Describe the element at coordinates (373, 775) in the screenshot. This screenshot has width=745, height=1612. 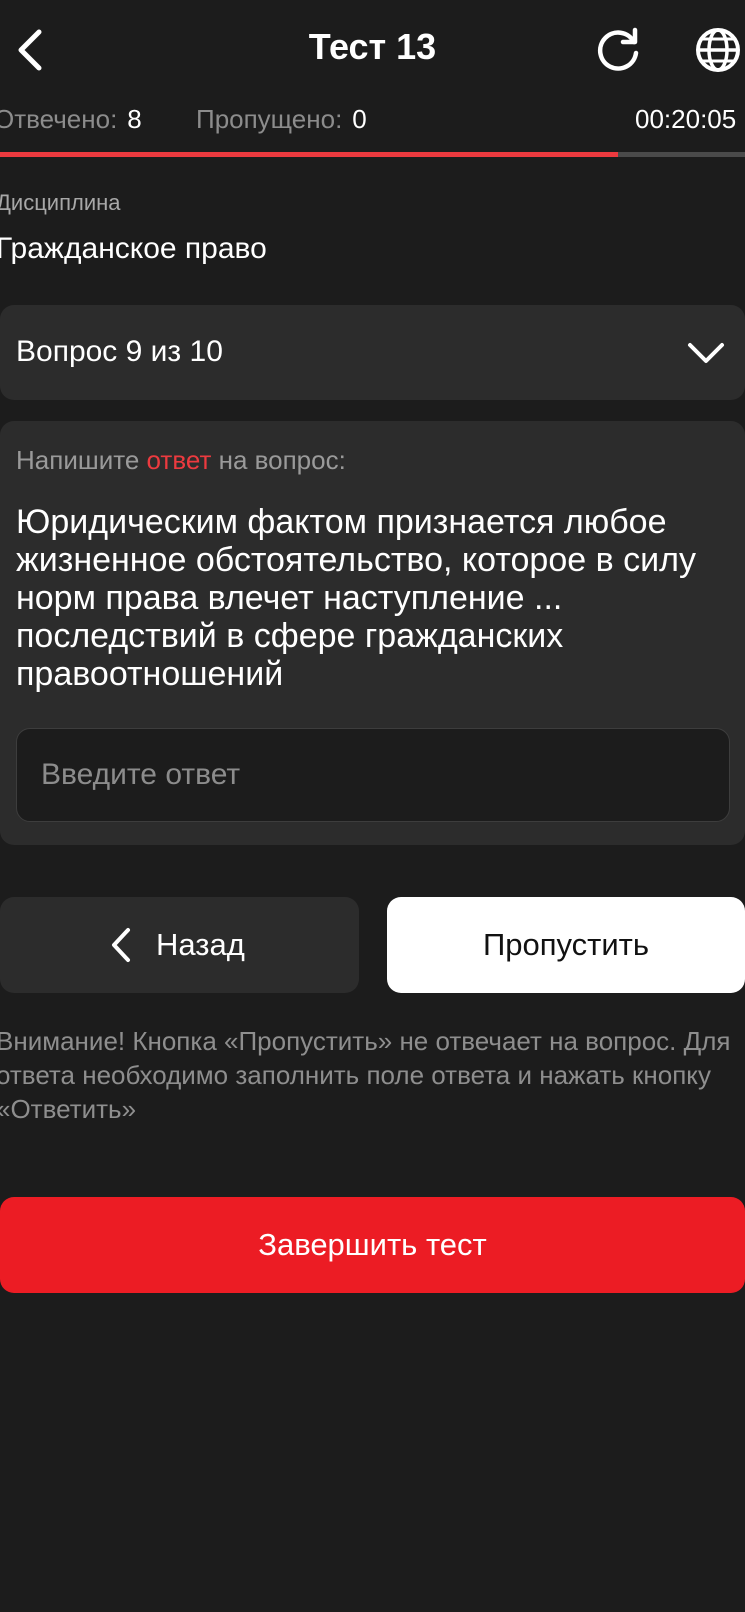
I see `answer-input` at that location.